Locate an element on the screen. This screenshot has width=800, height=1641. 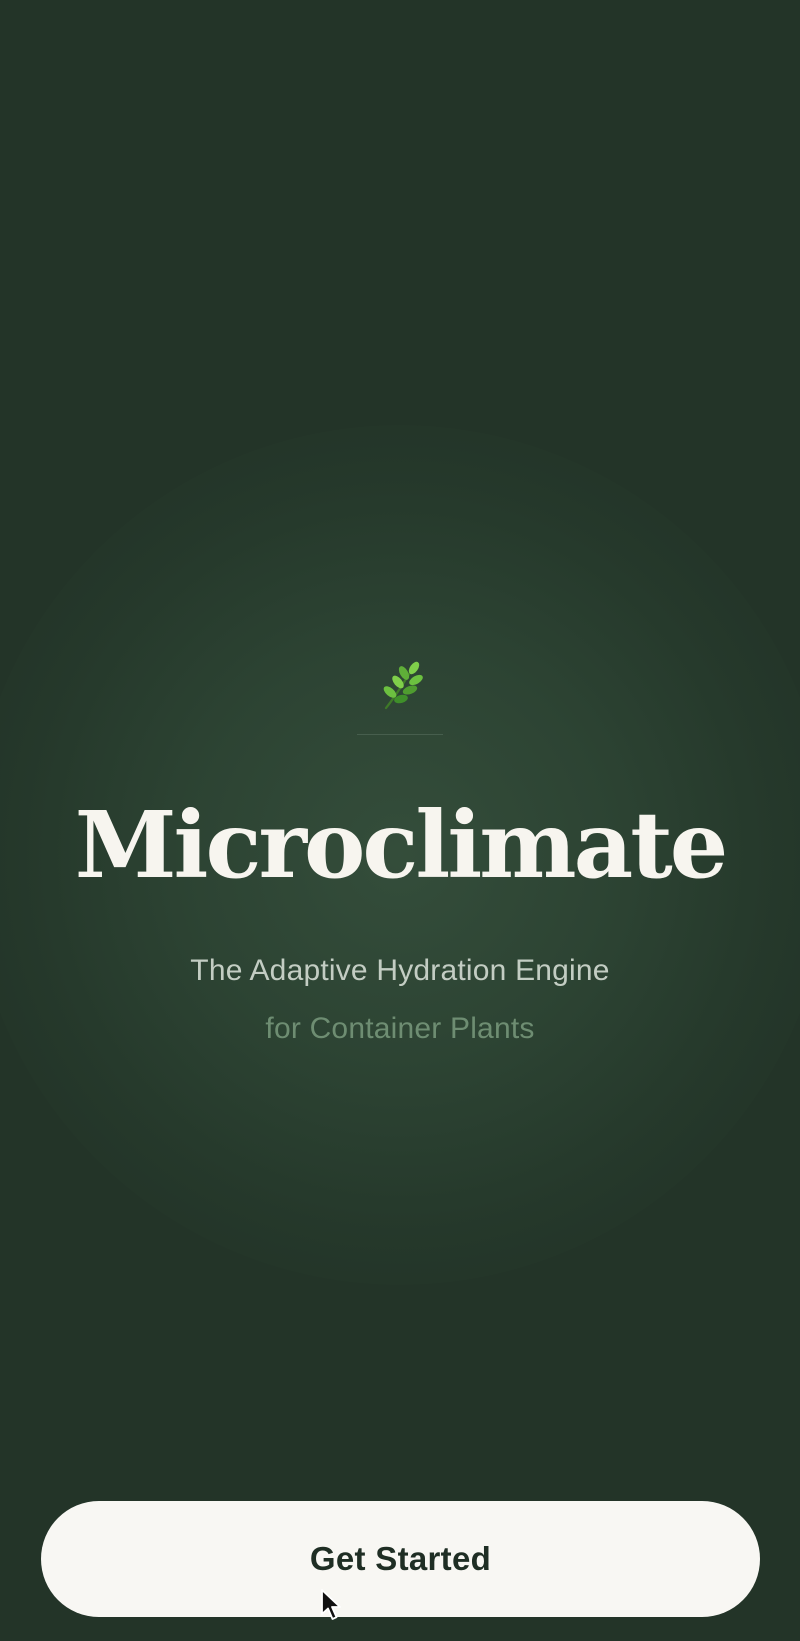
sprig-icon is located at coordinates (403, 685).